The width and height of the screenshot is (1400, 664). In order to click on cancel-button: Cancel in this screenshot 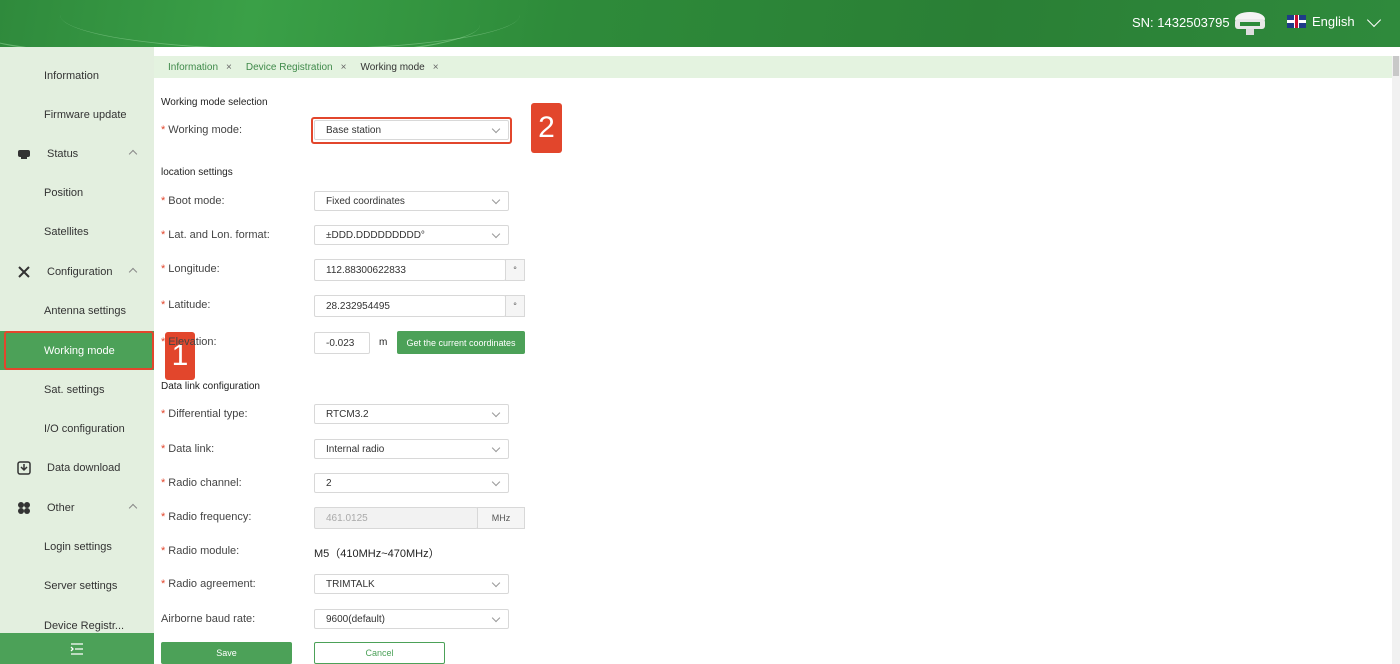, I will do `click(379, 653)`.